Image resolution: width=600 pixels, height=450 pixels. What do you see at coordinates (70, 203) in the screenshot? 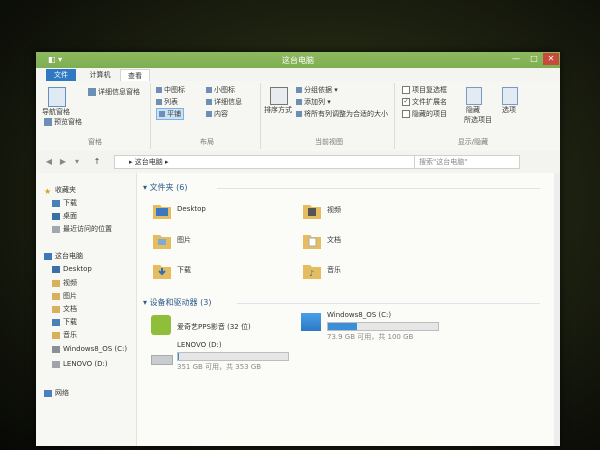
I see `nav-downloads-label: 下载` at bounding box center [70, 203].